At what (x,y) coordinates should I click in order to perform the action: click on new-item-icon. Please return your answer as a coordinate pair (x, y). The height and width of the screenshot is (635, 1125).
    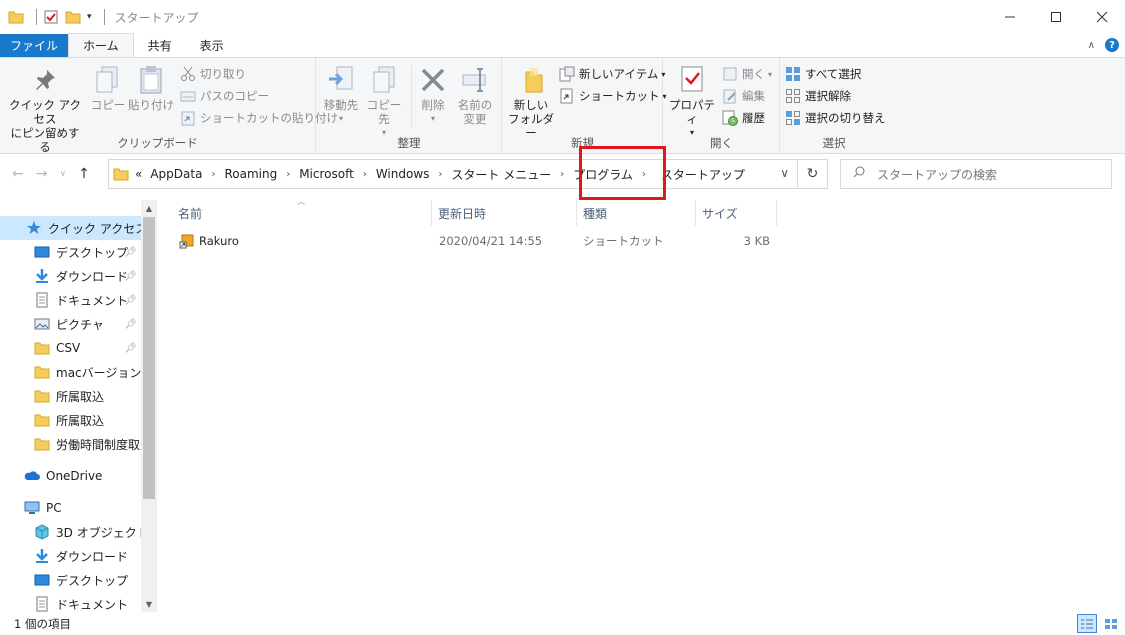
    Looking at the image, I should click on (567, 74).